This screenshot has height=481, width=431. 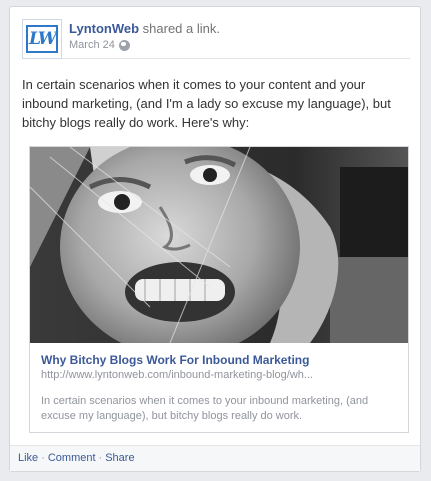 I want to click on story-action-text: shared a link., so click(x=179, y=28).